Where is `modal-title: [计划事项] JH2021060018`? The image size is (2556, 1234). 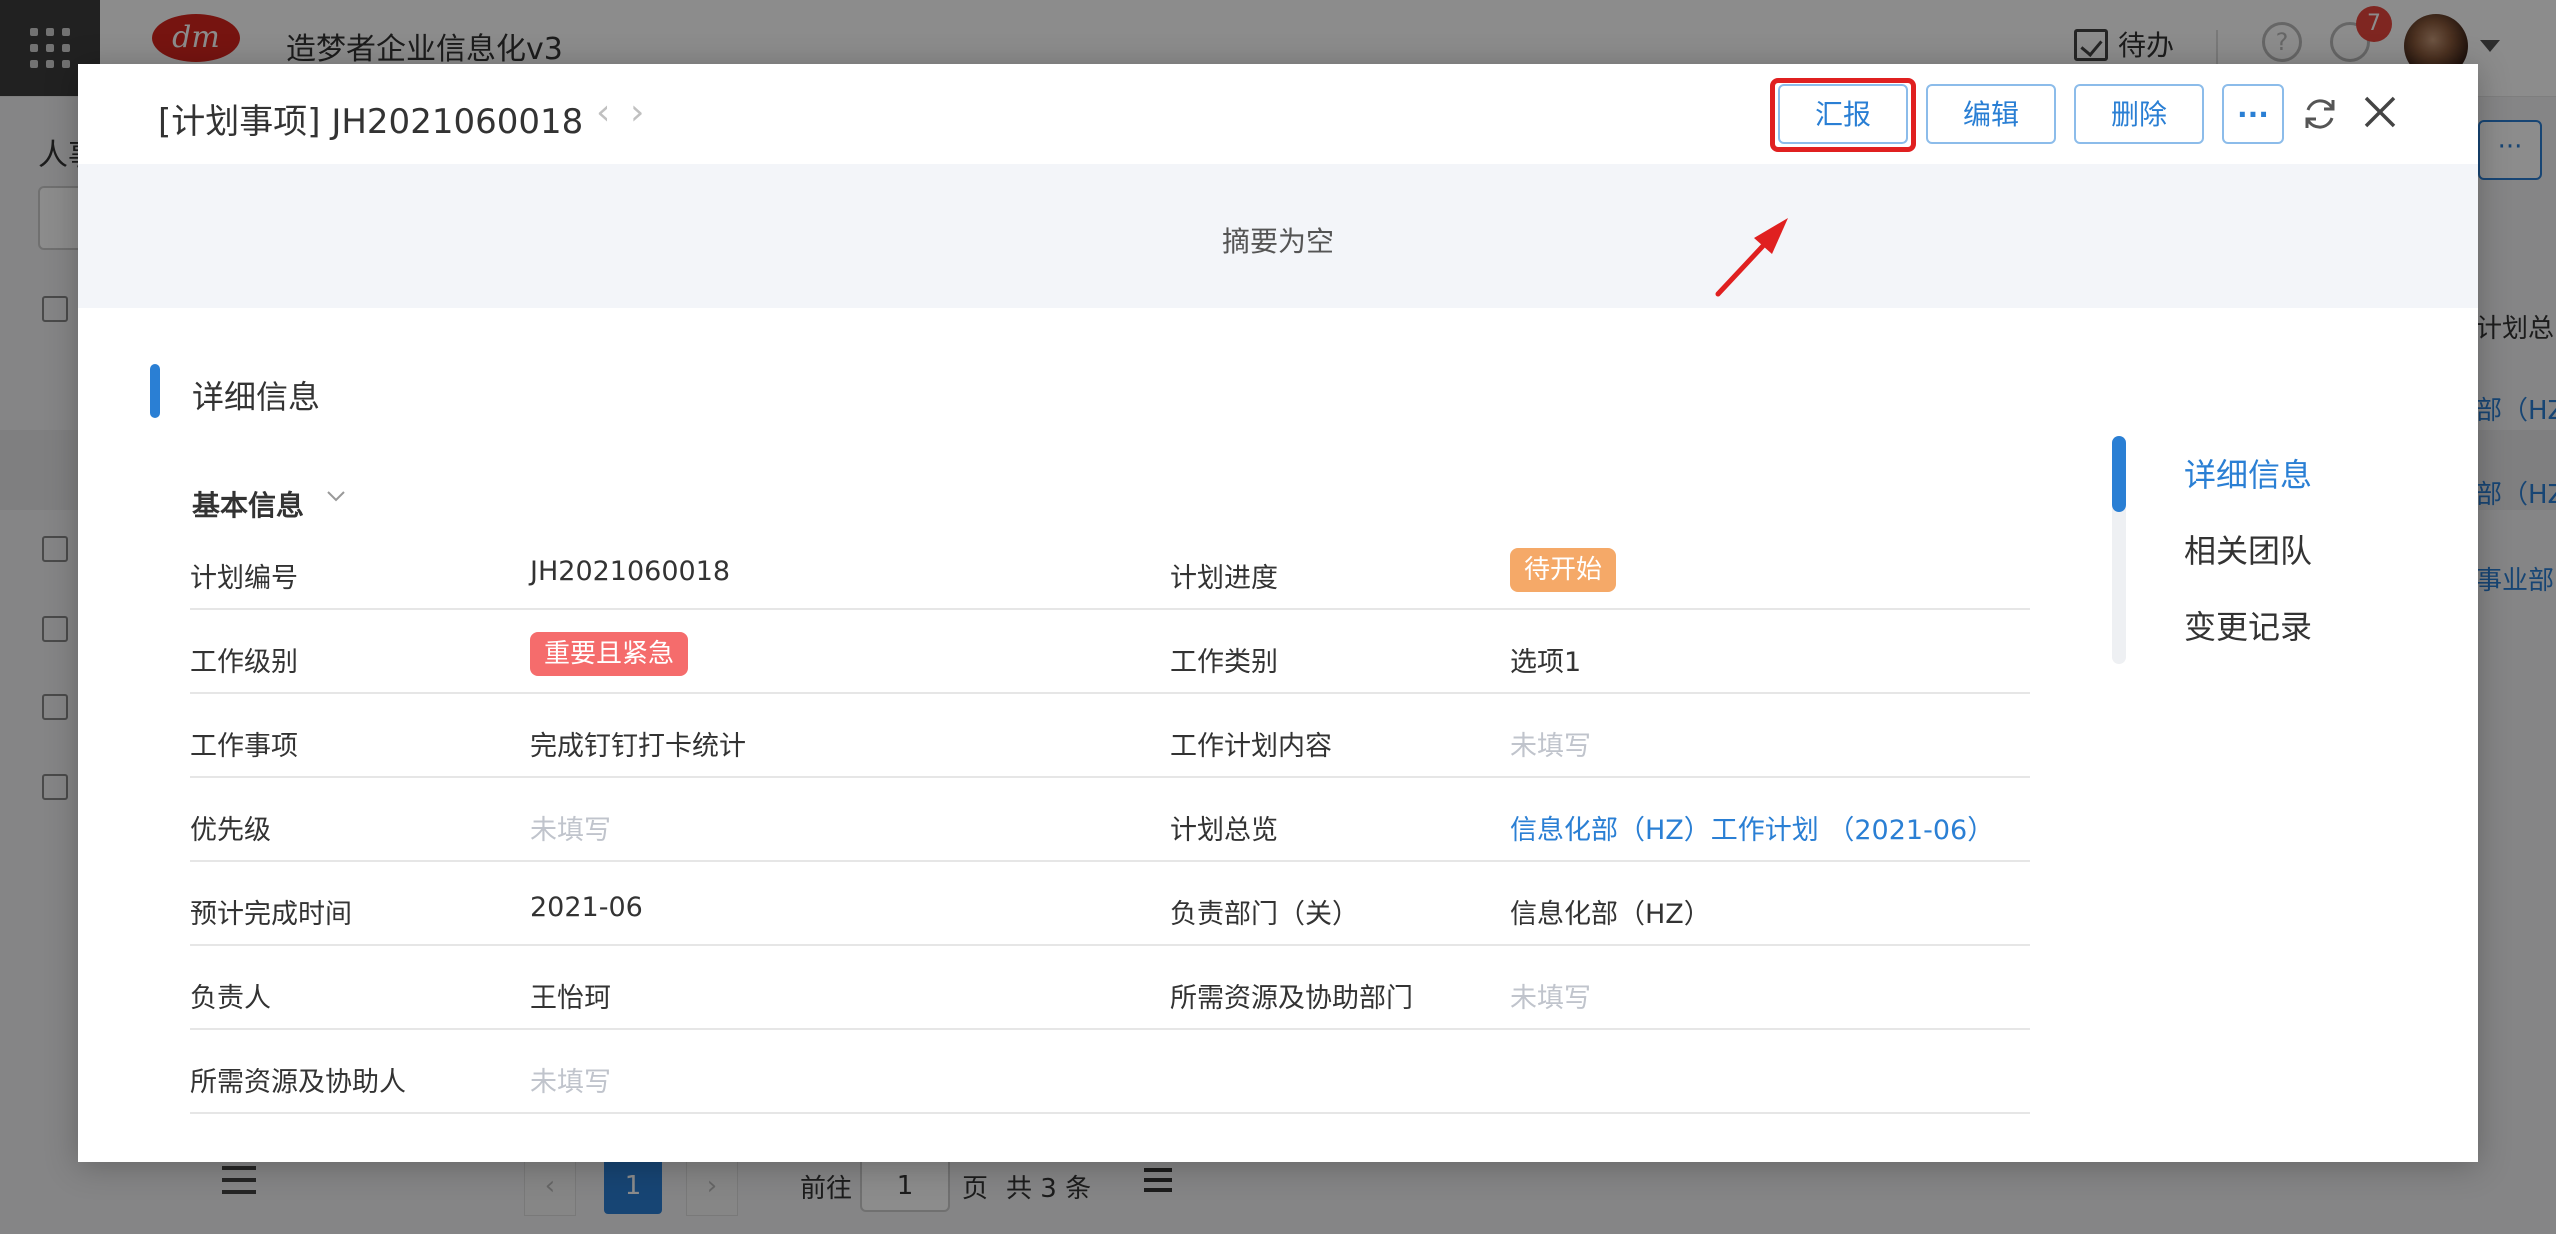 modal-title: [计划事项] JH2021060018 is located at coordinates (371, 122).